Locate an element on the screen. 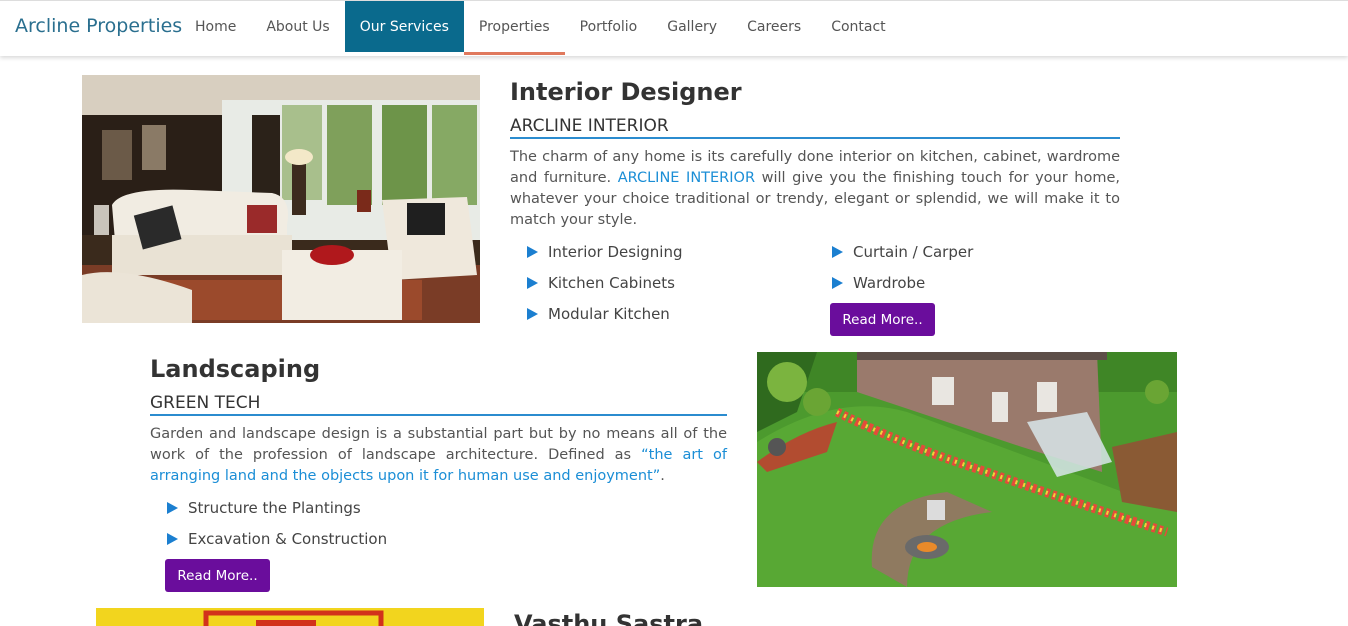 The image size is (1348, 626). nav-home: Home is located at coordinates (215, 26).